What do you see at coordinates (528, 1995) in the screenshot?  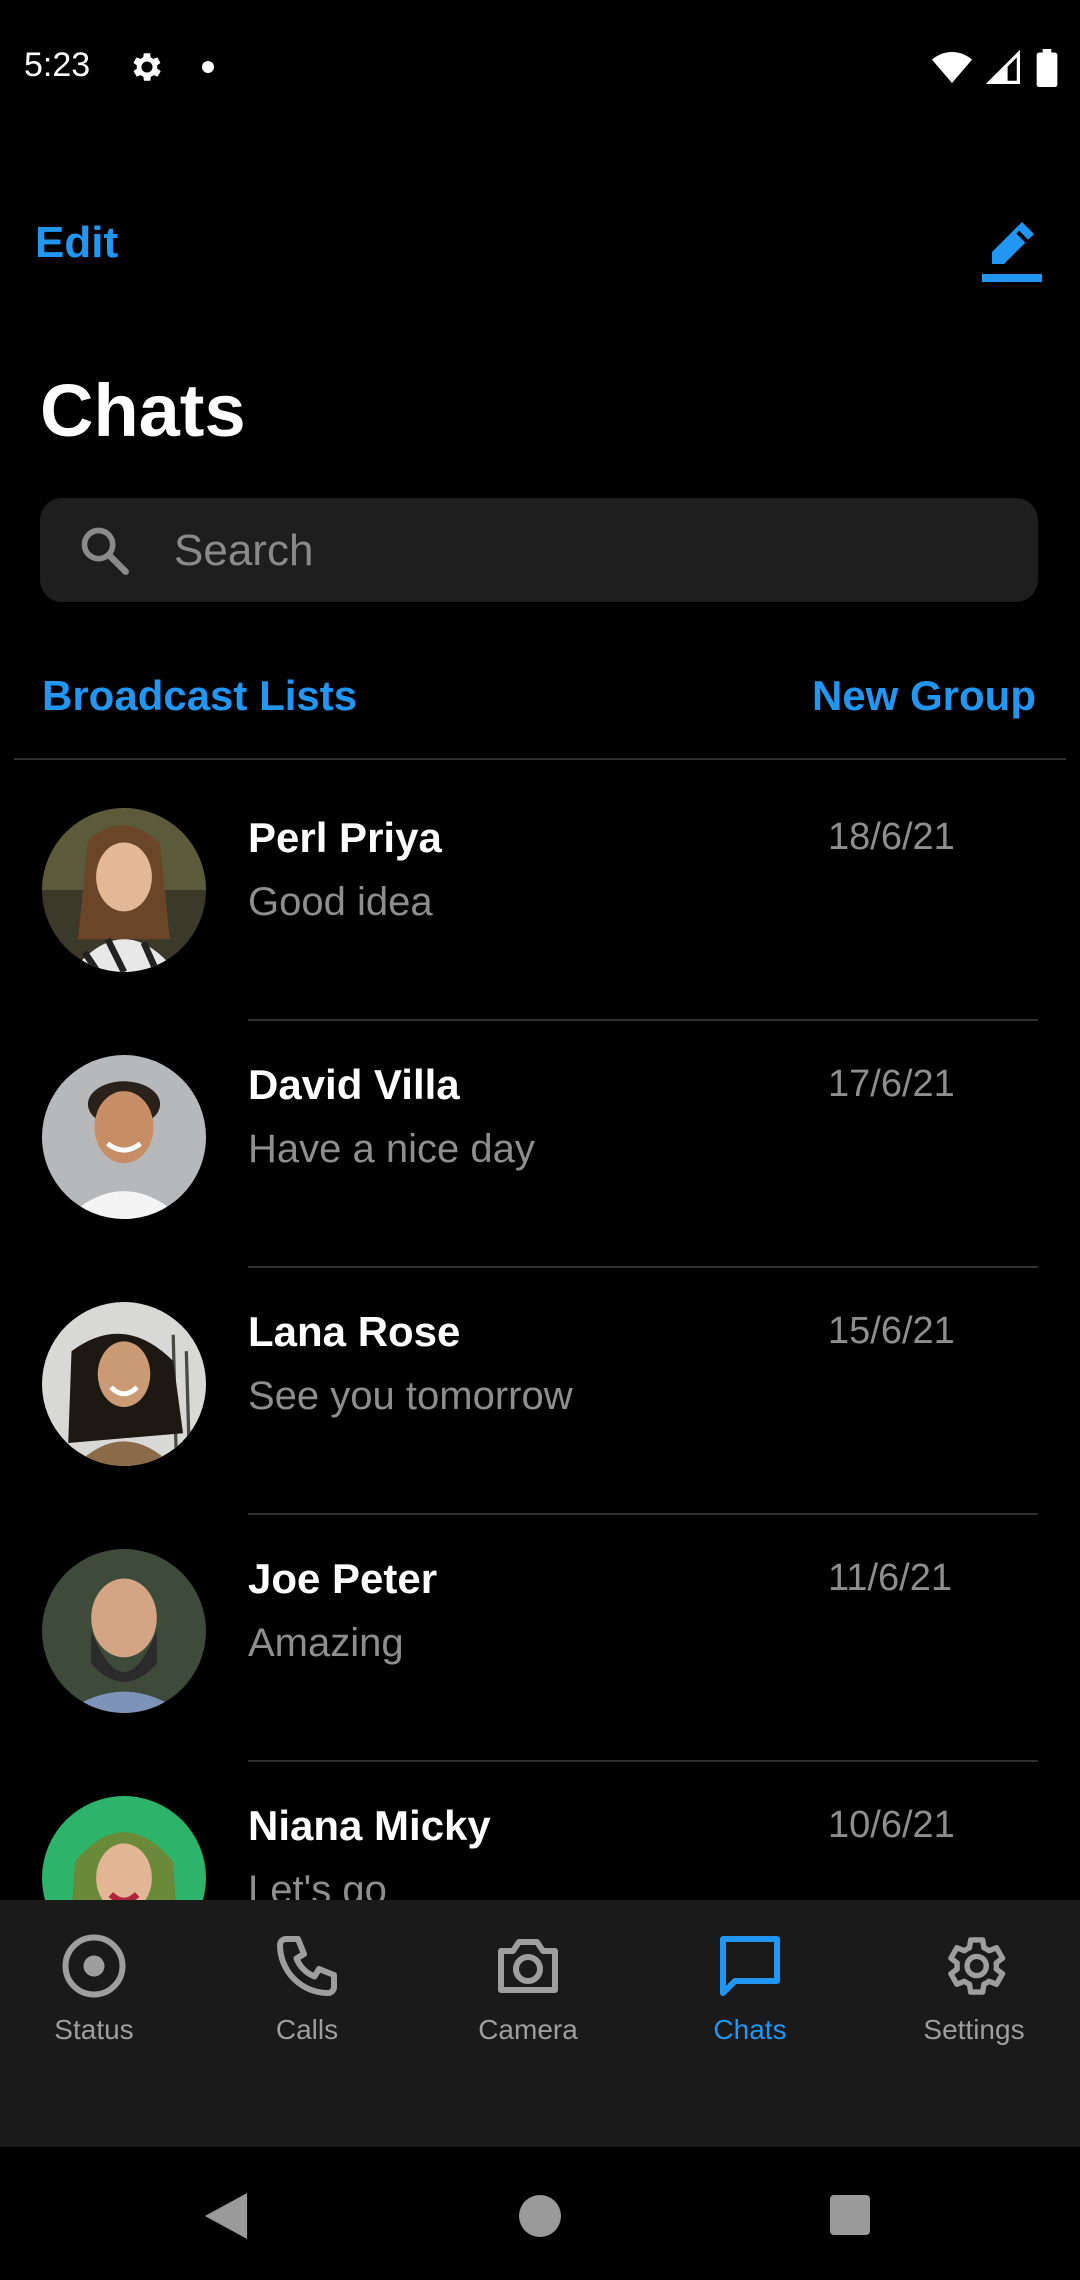 I see `tab-camera: Camera` at bounding box center [528, 1995].